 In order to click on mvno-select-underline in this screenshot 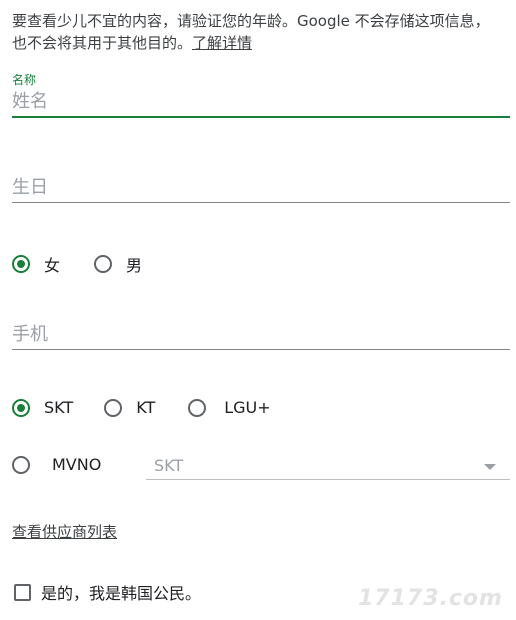, I will do `click(328, 479)`.